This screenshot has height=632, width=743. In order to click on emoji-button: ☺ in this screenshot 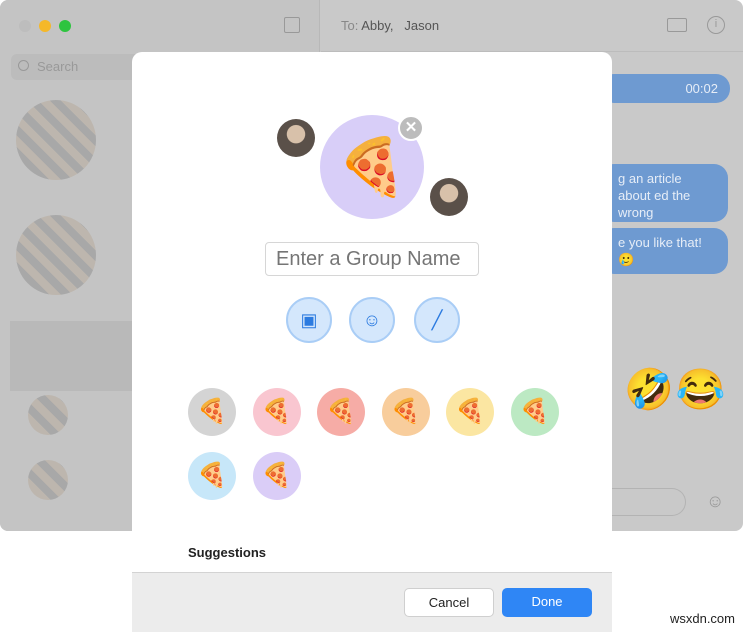, I will do `click(372, 320)`.